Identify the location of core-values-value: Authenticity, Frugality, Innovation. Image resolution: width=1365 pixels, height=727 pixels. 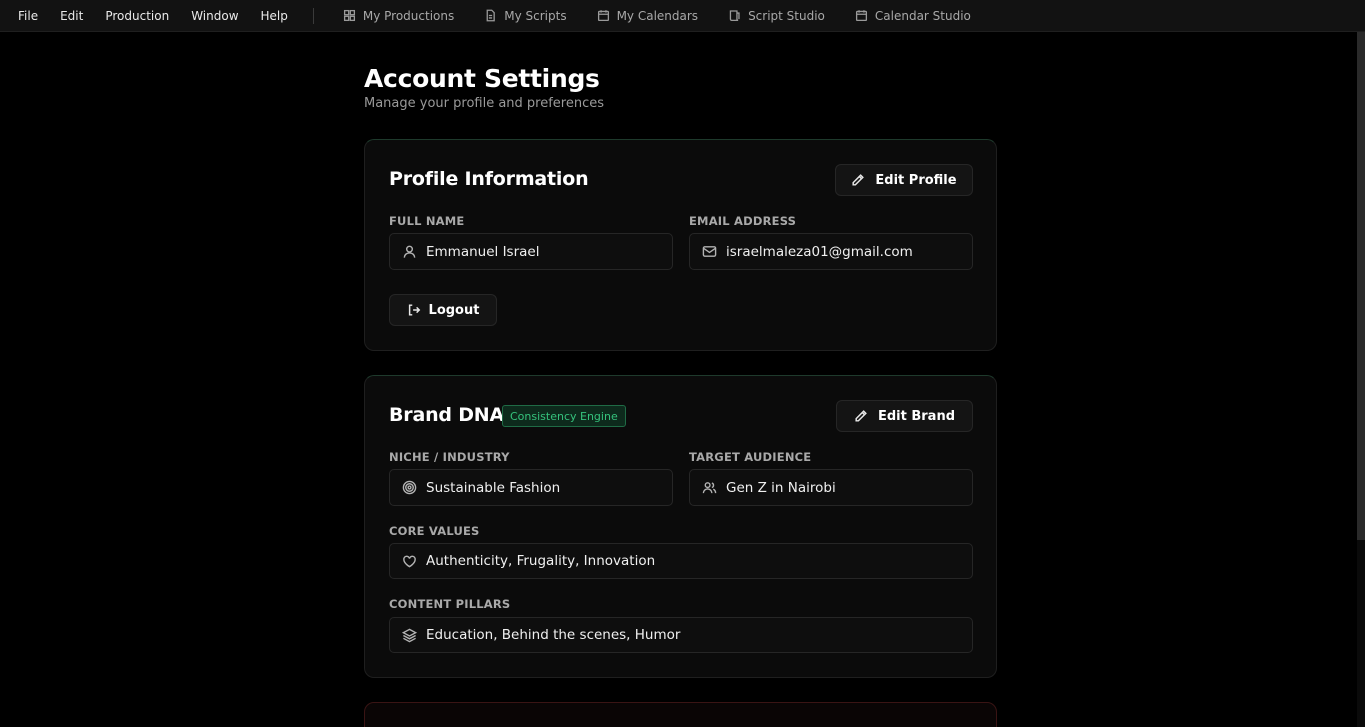
(541, 561).